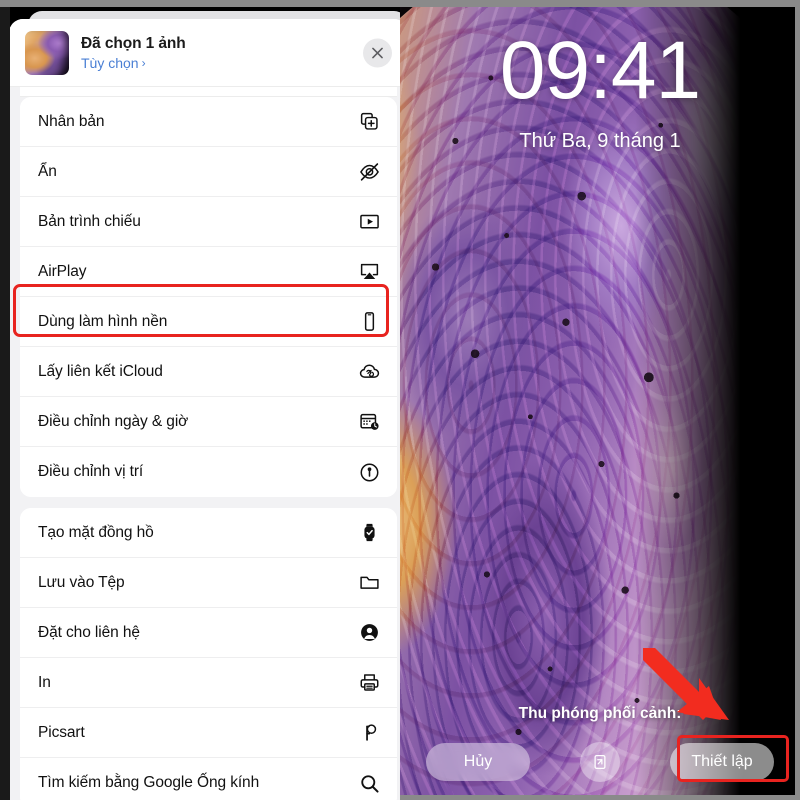 The width and height of the screenshot is (800, 800). I want to click on action-row-label: Picsart, so click(61, 732).